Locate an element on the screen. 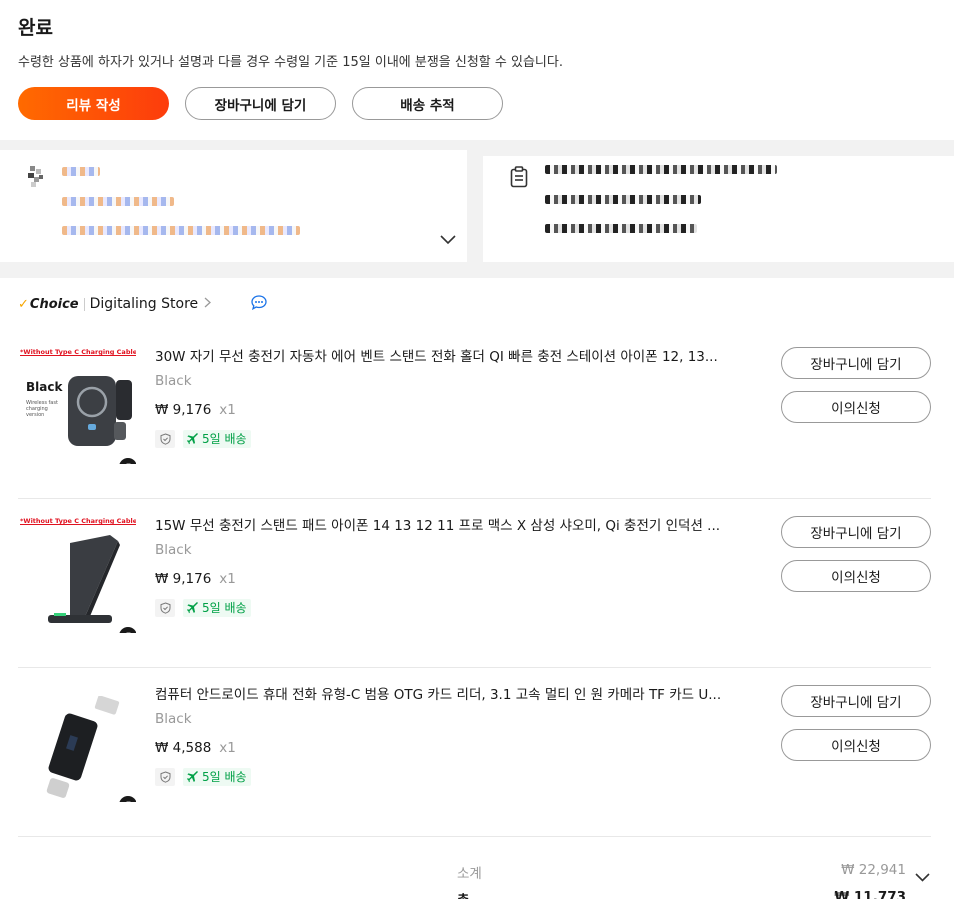  image-variant-sub: Wireless fast charging version is located at coordinates (42, 409).